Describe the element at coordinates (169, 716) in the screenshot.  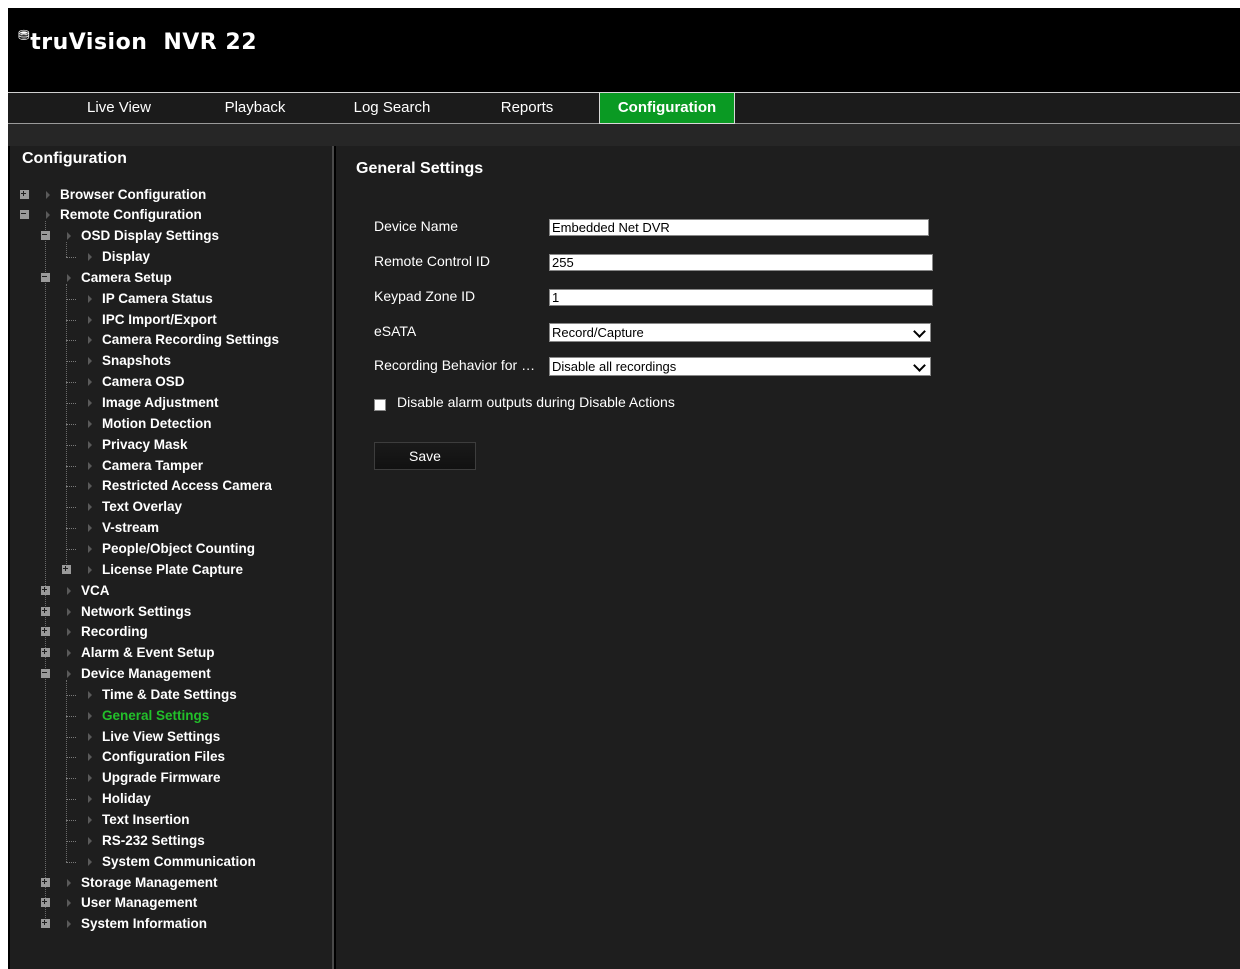
I see `sidebar-item-general-settings: General Settings` at that location.